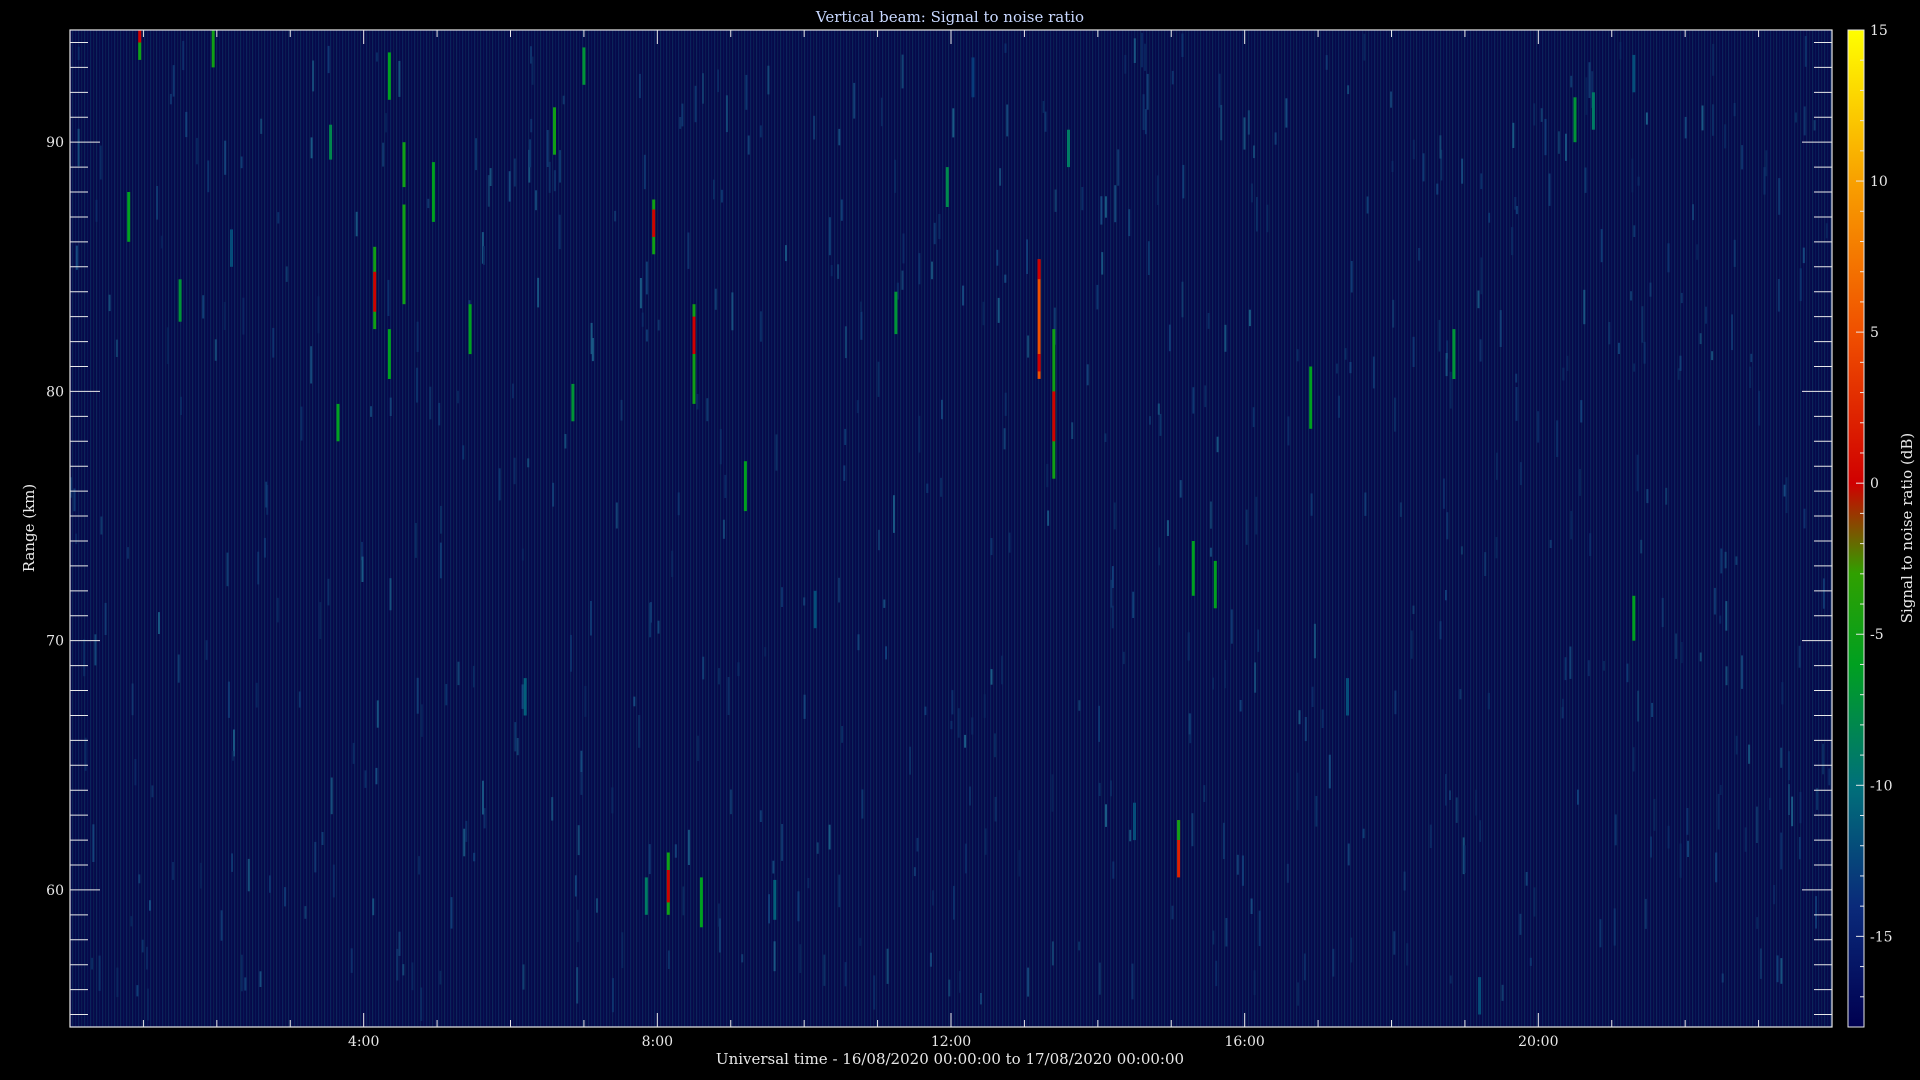 Image resolution: width=1920 pixels, height=1080 pixels. I want to click on x-tick-label: 16:00, so click(1244, 1042).